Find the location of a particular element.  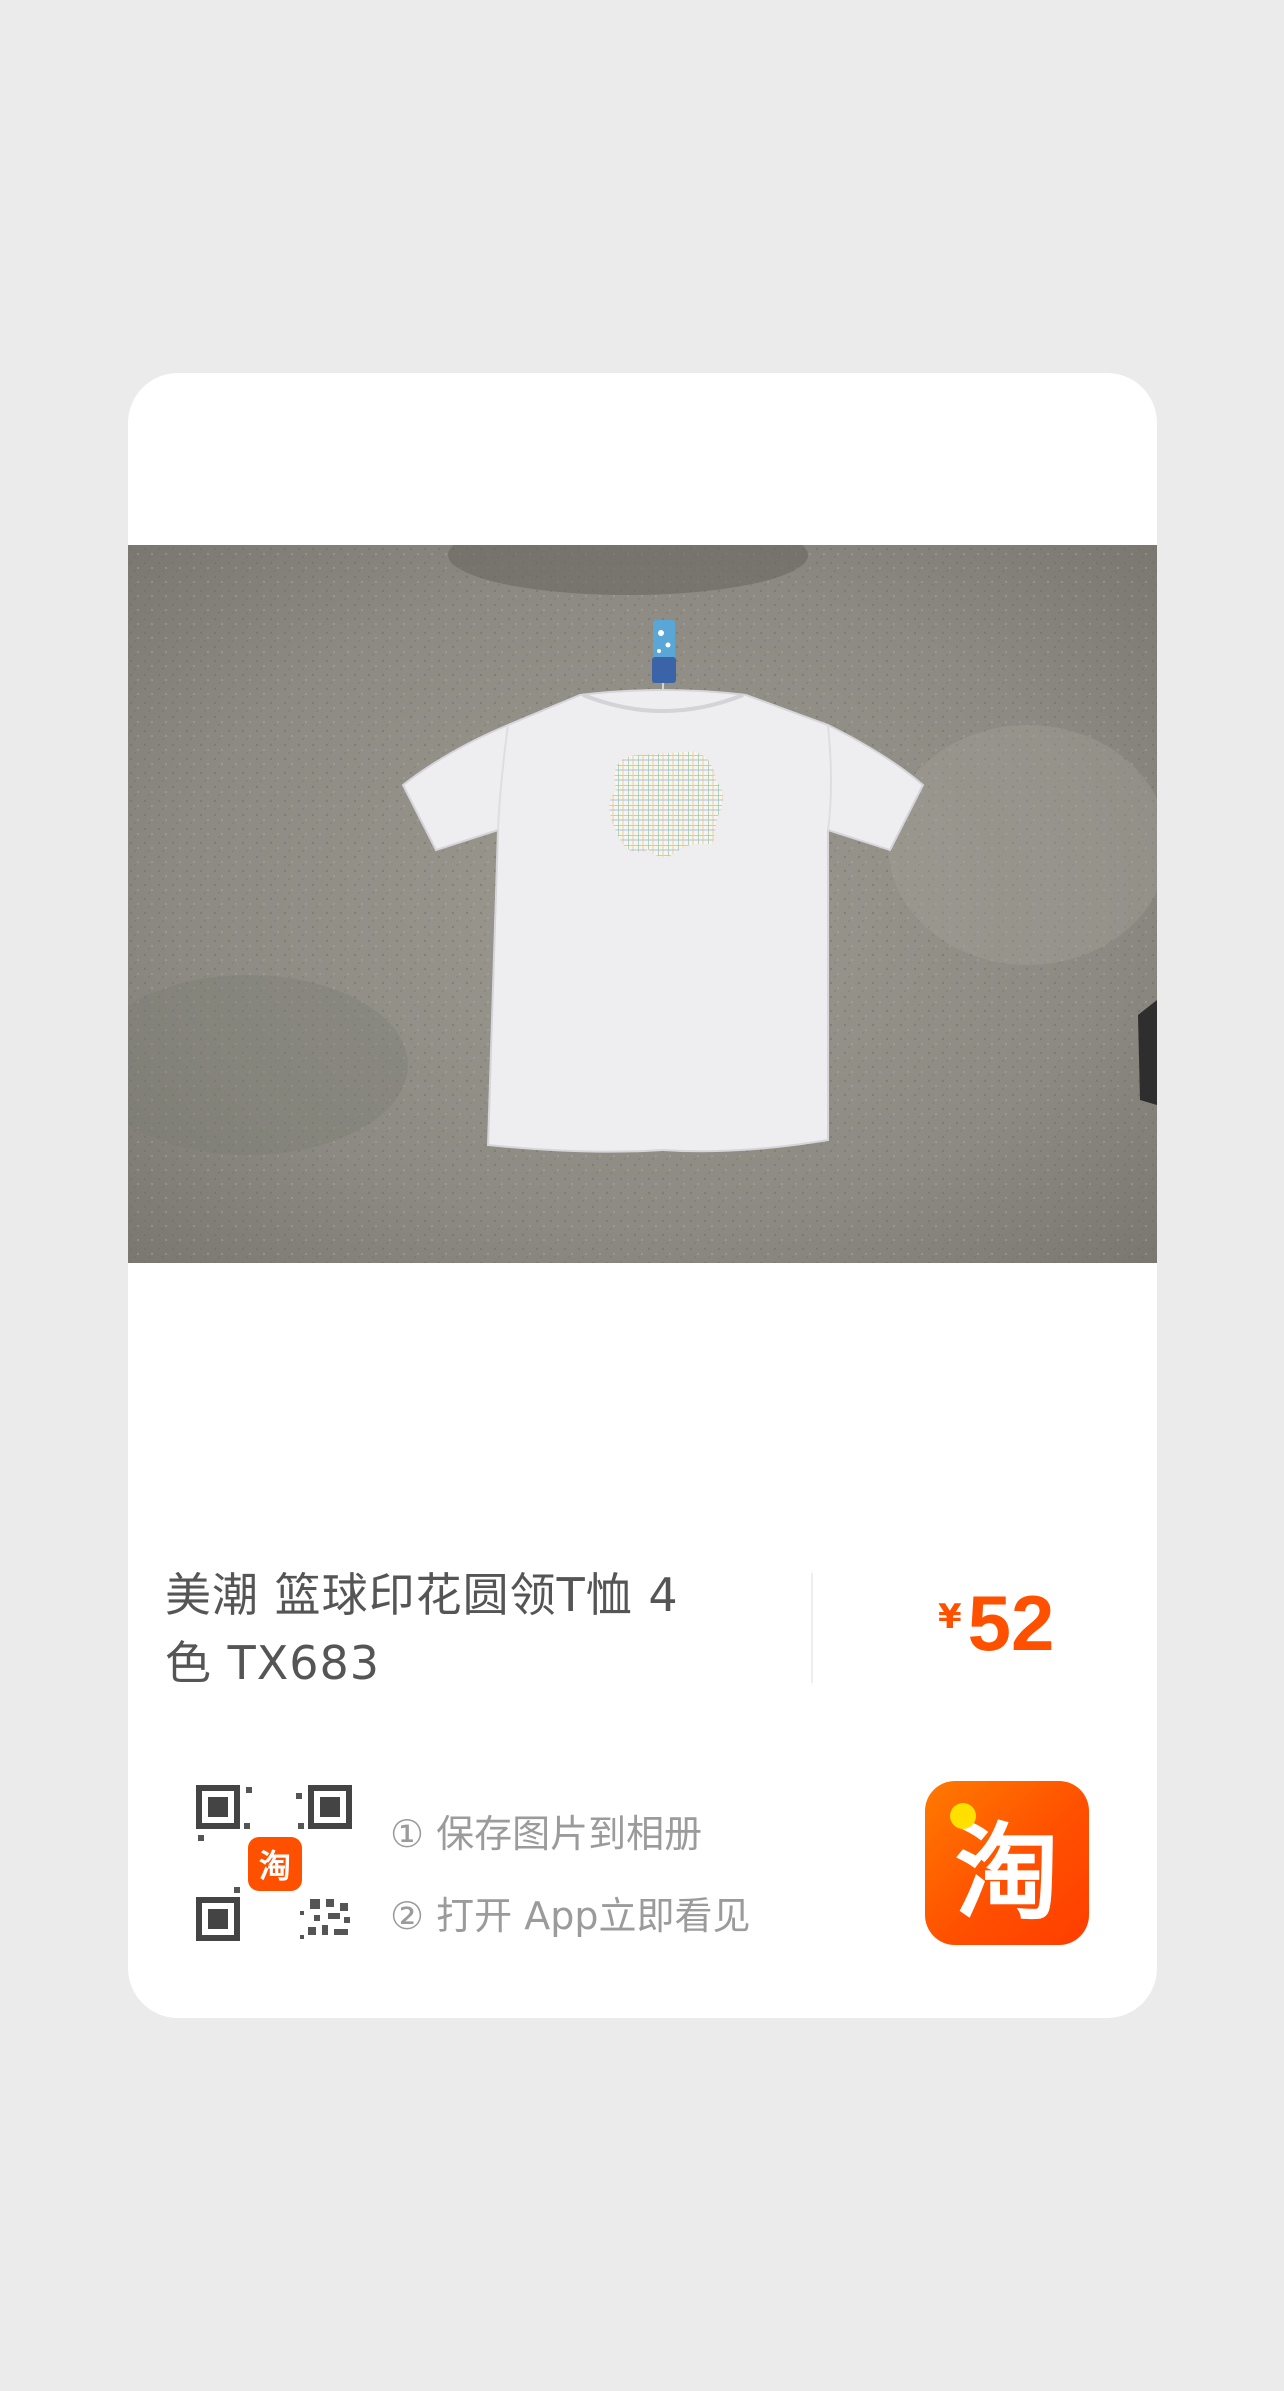

qr-code-icon: 淘 is located at coordinates (274, 1863).